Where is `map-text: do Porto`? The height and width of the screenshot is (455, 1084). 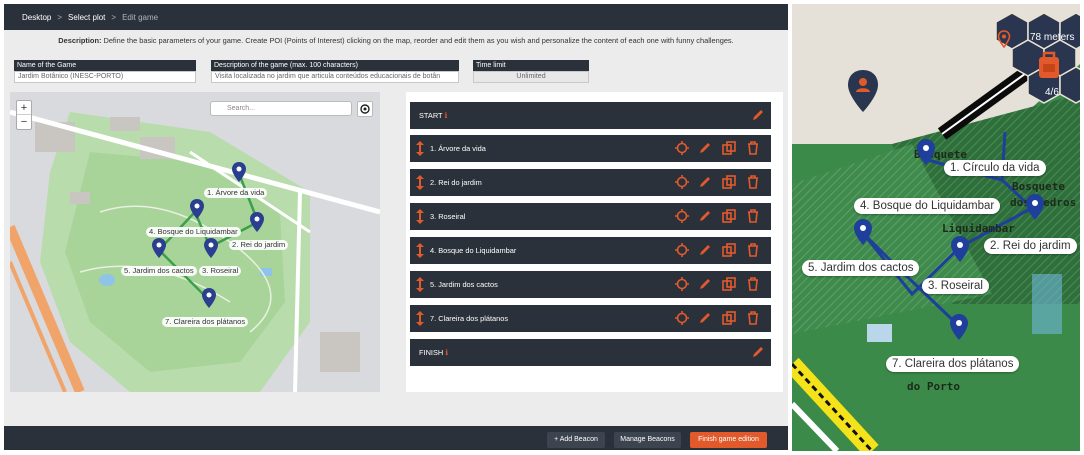
map-text: do Porto is located at coordinates (933, 386).